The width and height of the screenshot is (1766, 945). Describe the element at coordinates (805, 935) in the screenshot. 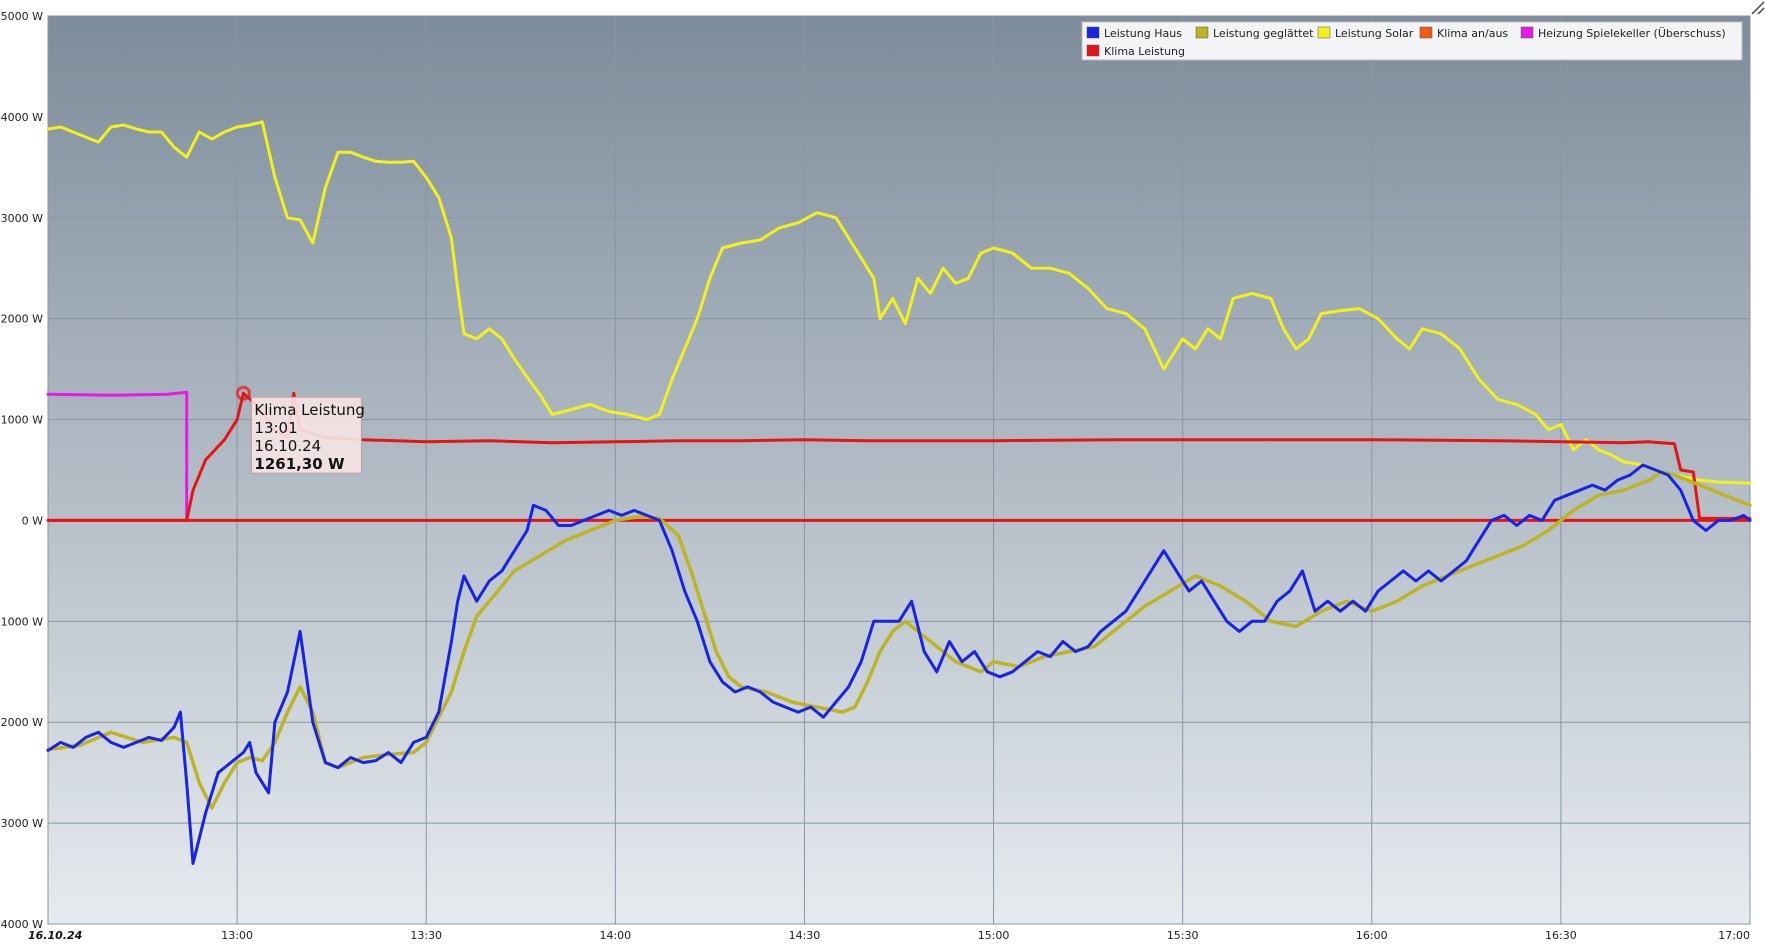

I see `x-tick-label: 14:30` at that location.